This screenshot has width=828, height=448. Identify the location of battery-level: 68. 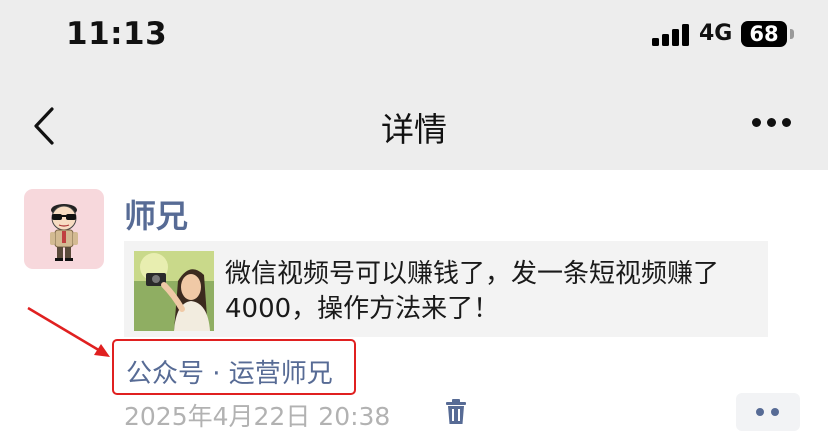
(764, 34).